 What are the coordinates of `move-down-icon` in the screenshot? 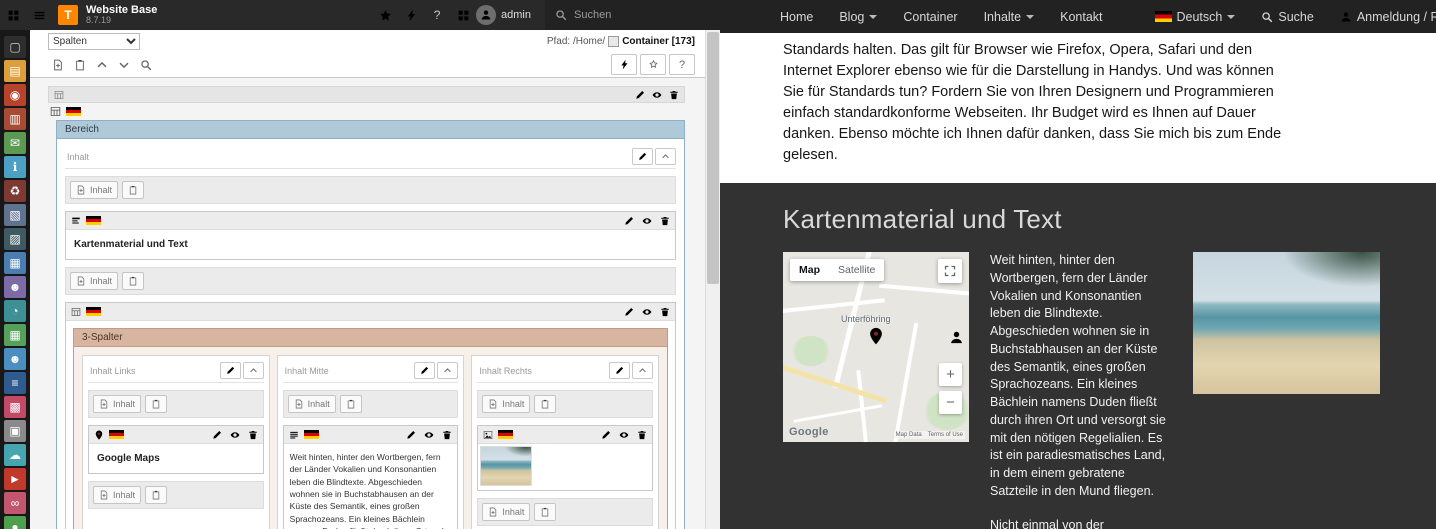 It's located at (124, 64).